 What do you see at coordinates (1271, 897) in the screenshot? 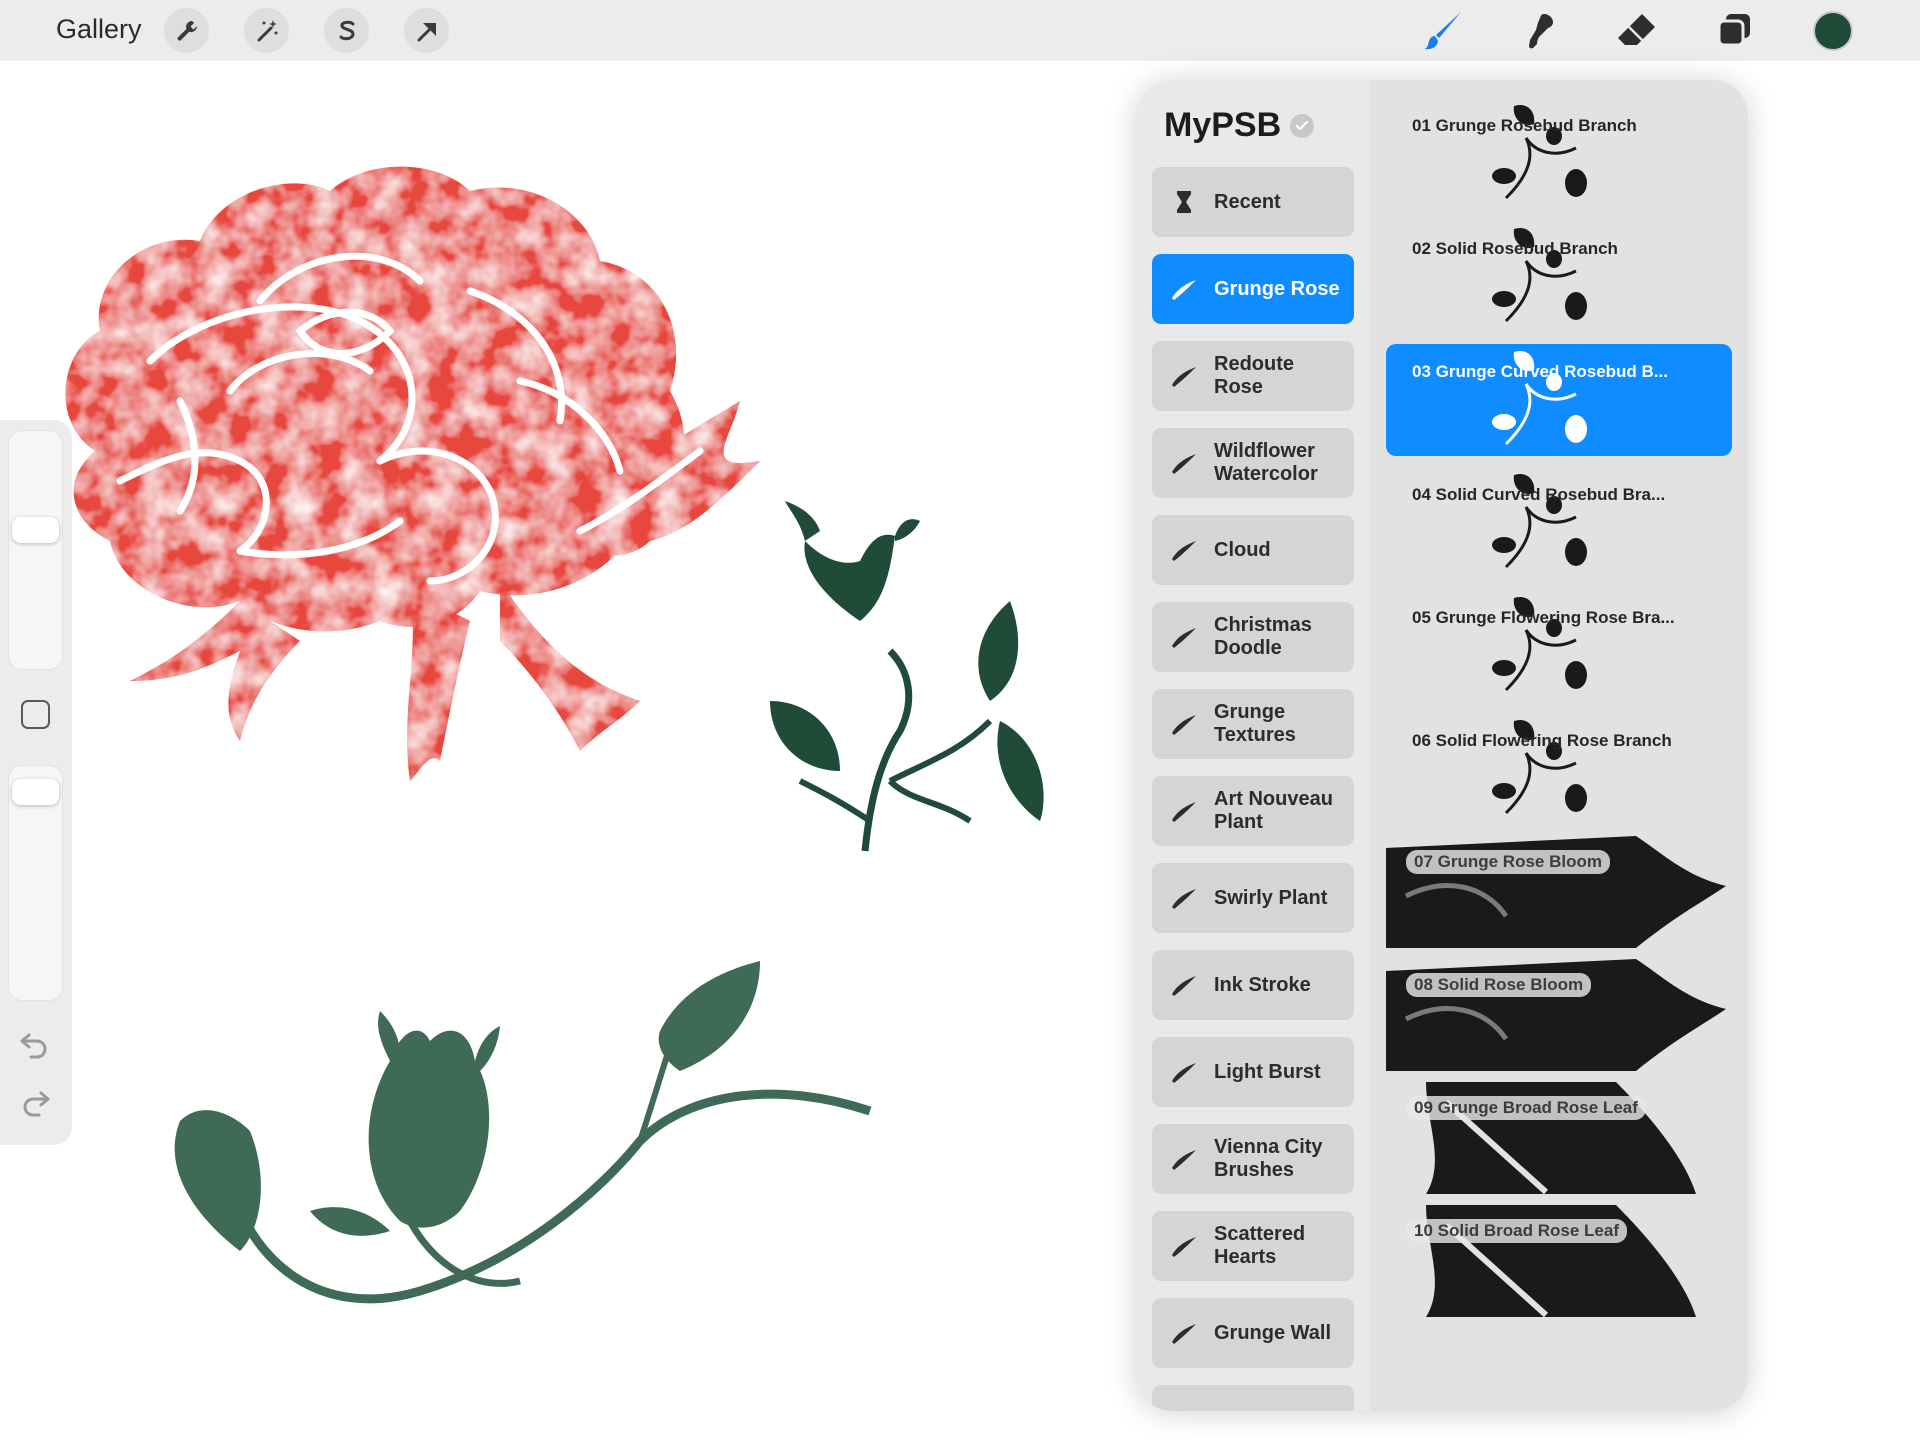
I see `brush-set-label: Swirly Plant` at bounding box center [1271, 897].